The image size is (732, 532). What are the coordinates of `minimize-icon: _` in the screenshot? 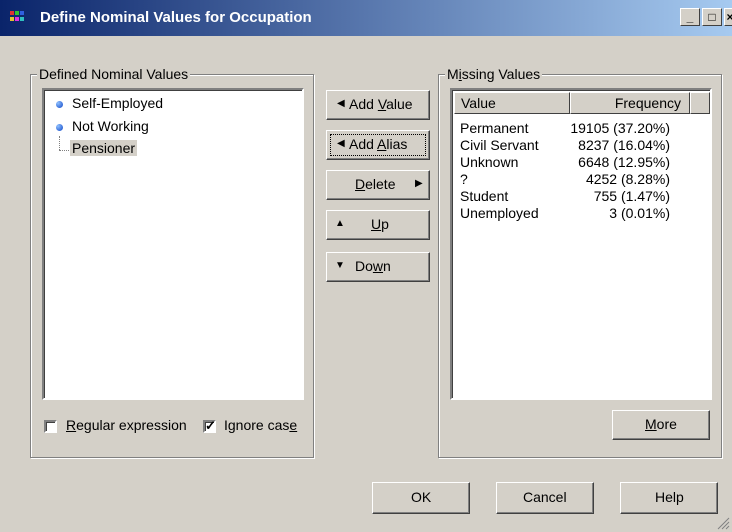 It's located at (690, 17).